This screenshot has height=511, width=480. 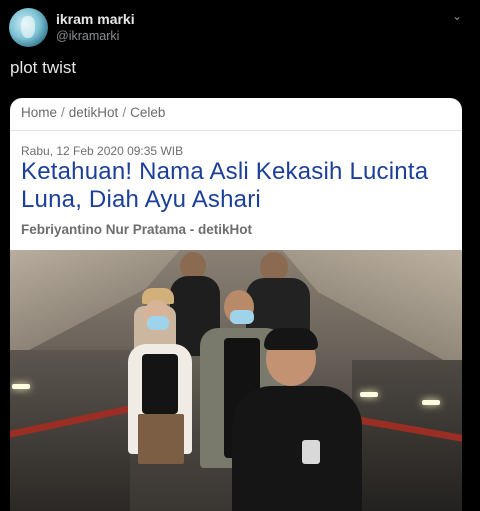 I want to click on tweet-handle: @ikramarki, so click(x=87, y=36).